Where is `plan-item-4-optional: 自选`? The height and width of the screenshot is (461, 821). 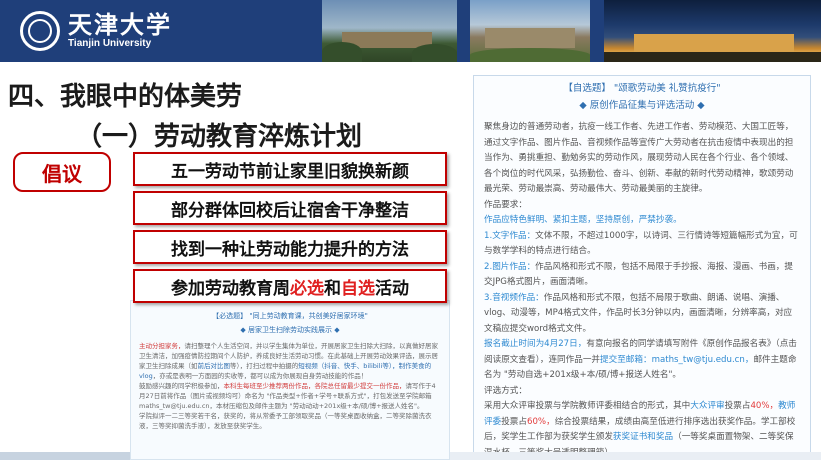
plan-item-4-optional: 自选 is located at coordinates (358, 288).